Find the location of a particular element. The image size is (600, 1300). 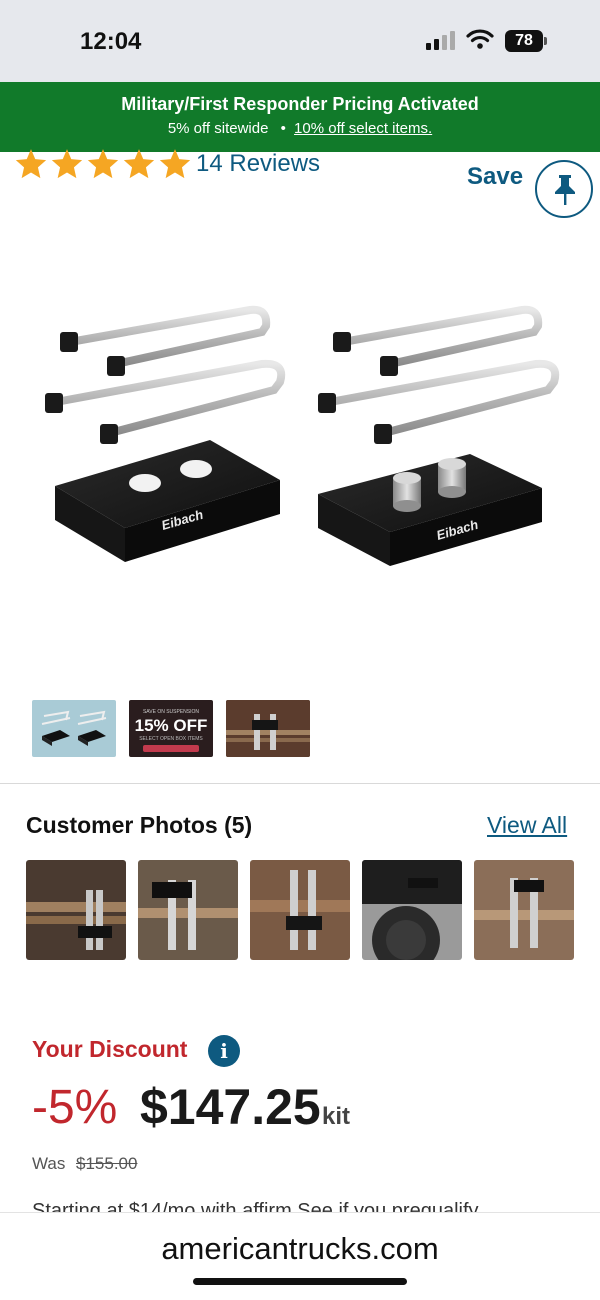

your-discount-label: Your Discount is located at coordinates (110, 1049).